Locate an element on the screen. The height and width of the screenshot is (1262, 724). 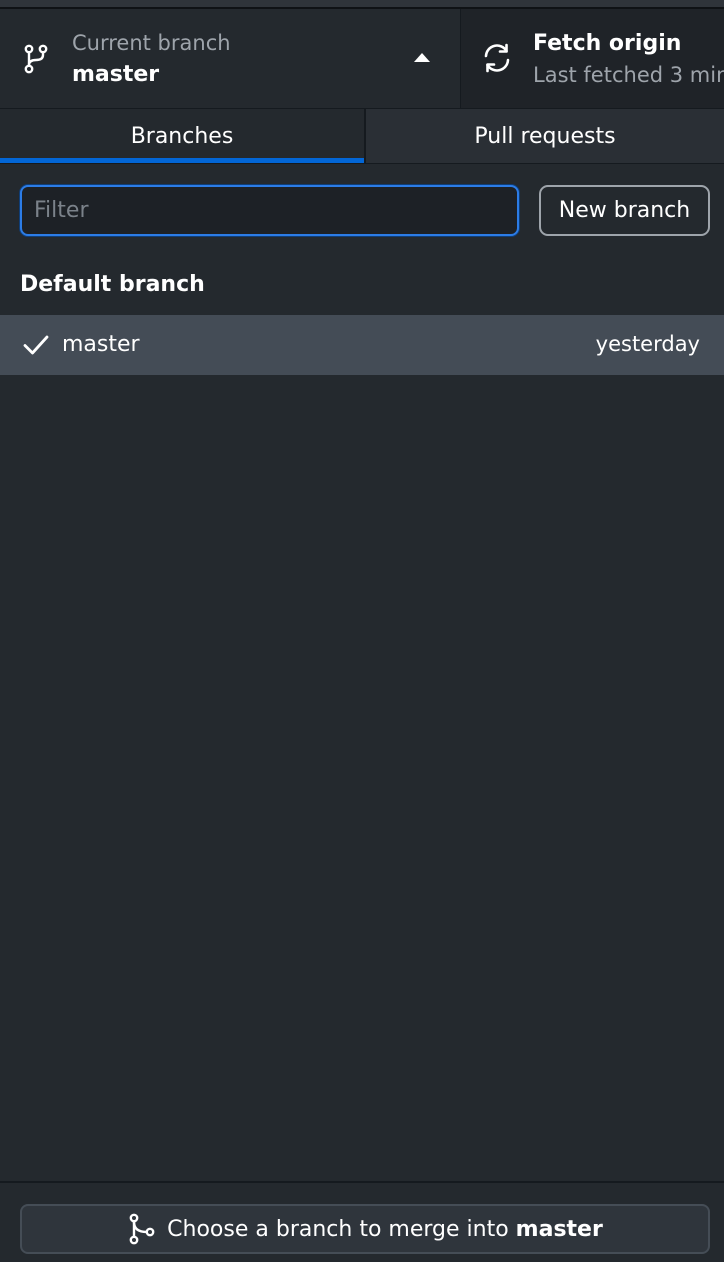
last-fetched-label: Last fetched 3 minutes ago is located at coordinates (628, 75).